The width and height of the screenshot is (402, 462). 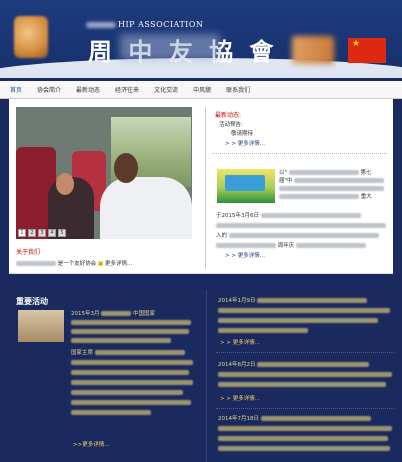 I want to click on news-line-text: 届"中, so click(x=286, y=181).